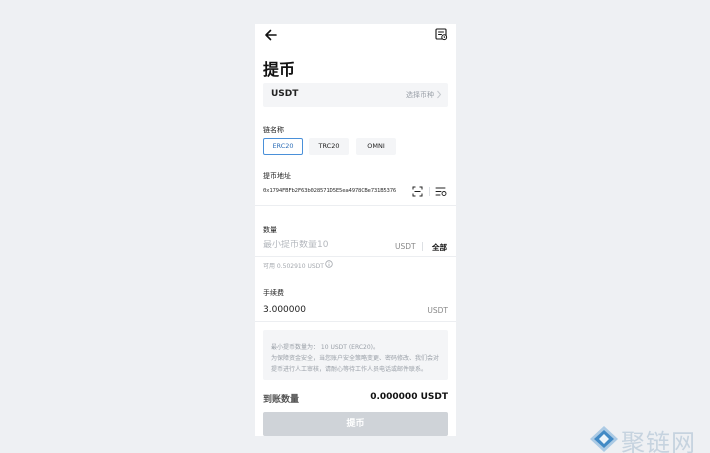 This screenshot has width=710, height=453. What do you see at coordinates (409, 397) in the screenshot?
I see `received-amount-value: 0.000000 USDT` at bounding box center [409, 397].